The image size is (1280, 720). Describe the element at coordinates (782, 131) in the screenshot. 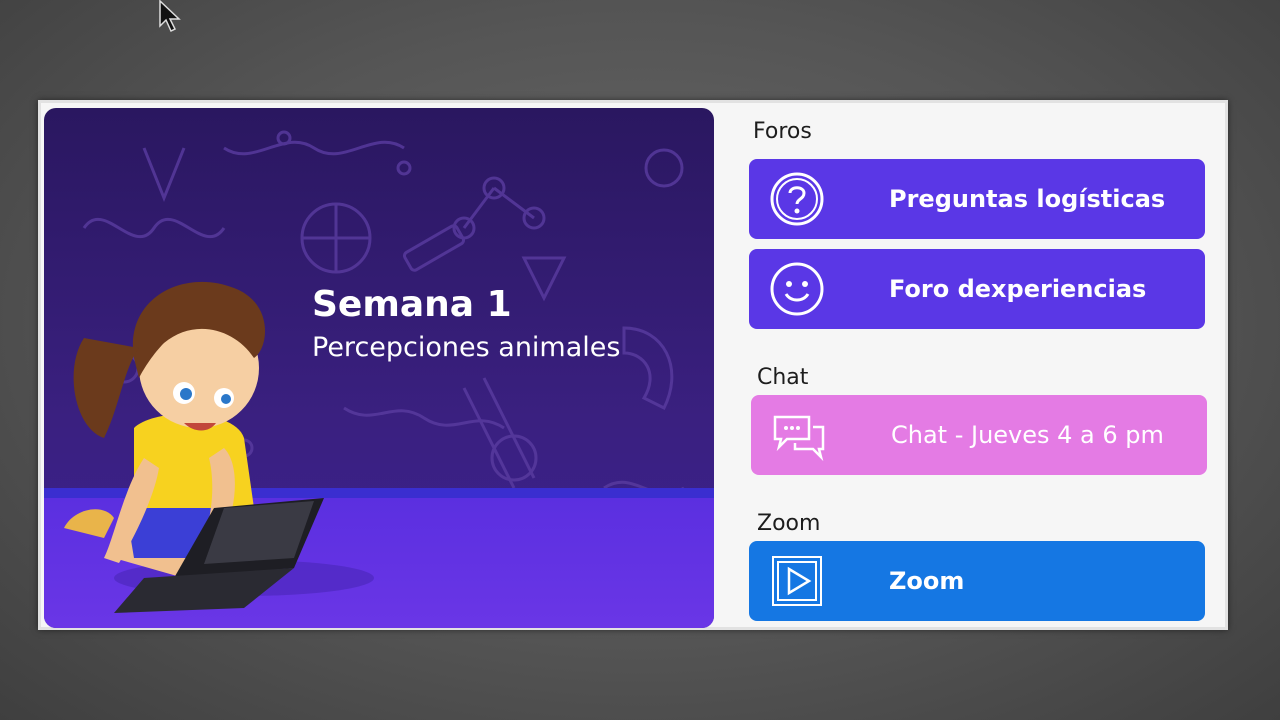

I see `section-label-foros: Foros` at that location.